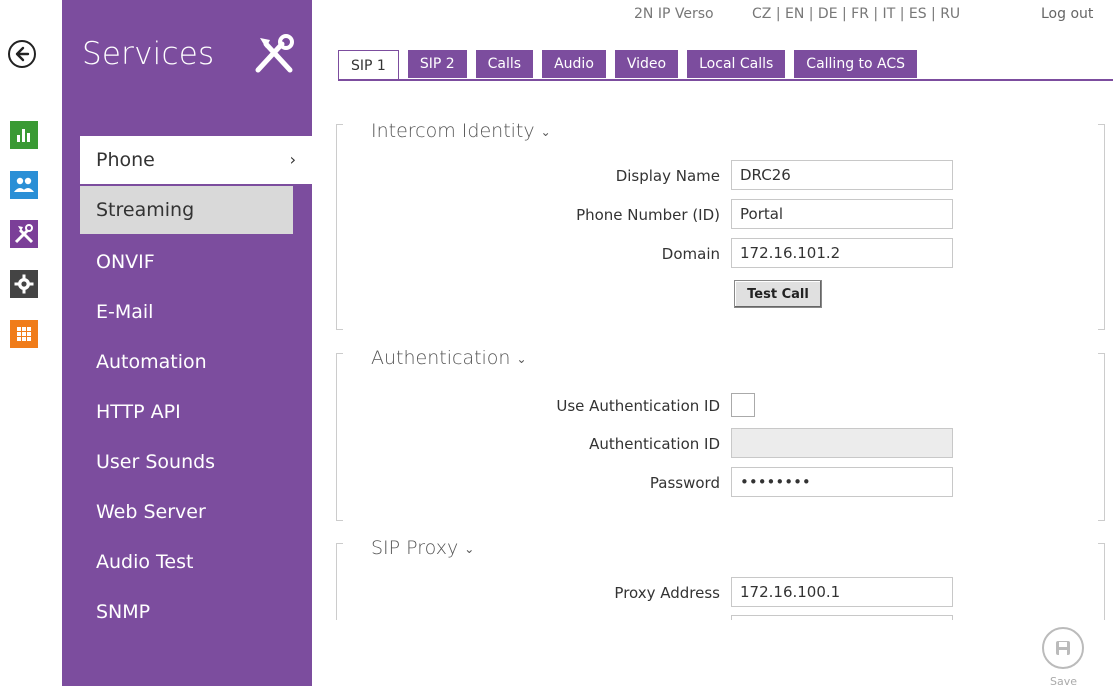 The width and height of the screenshot is (1113, 688). What do you see at coordinates (842, 253) in the screenshot?
I see `domain-field` at bounding box center [842, 253].